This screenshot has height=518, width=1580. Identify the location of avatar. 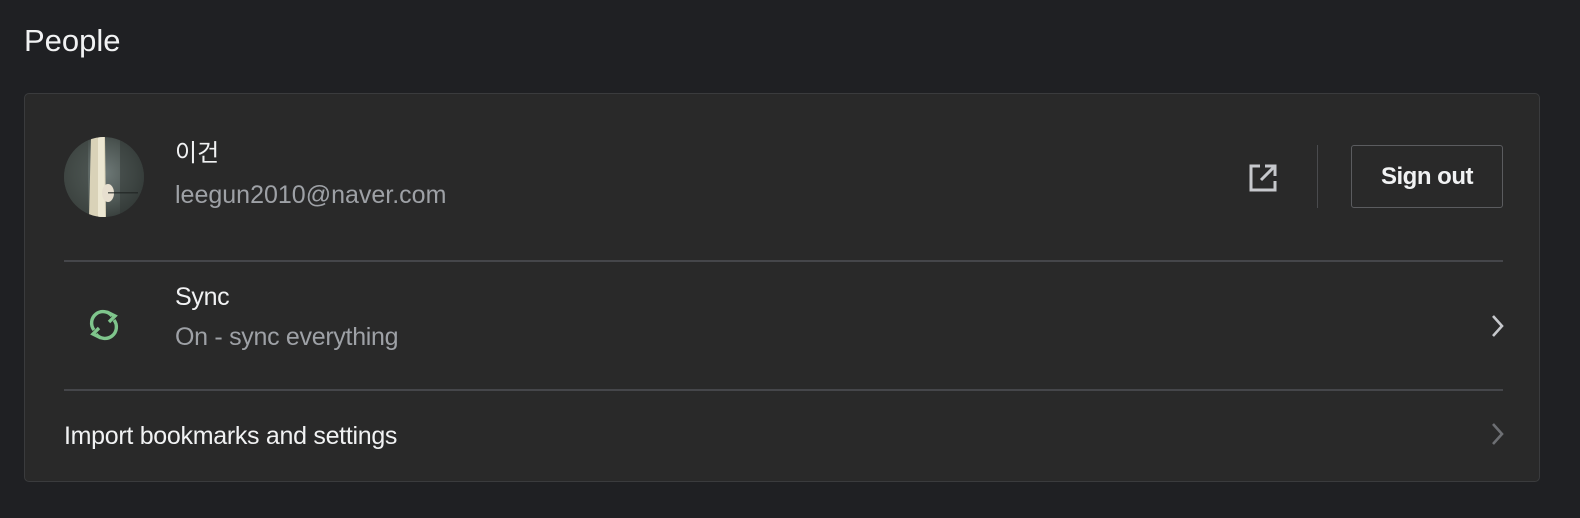
(104, 177).